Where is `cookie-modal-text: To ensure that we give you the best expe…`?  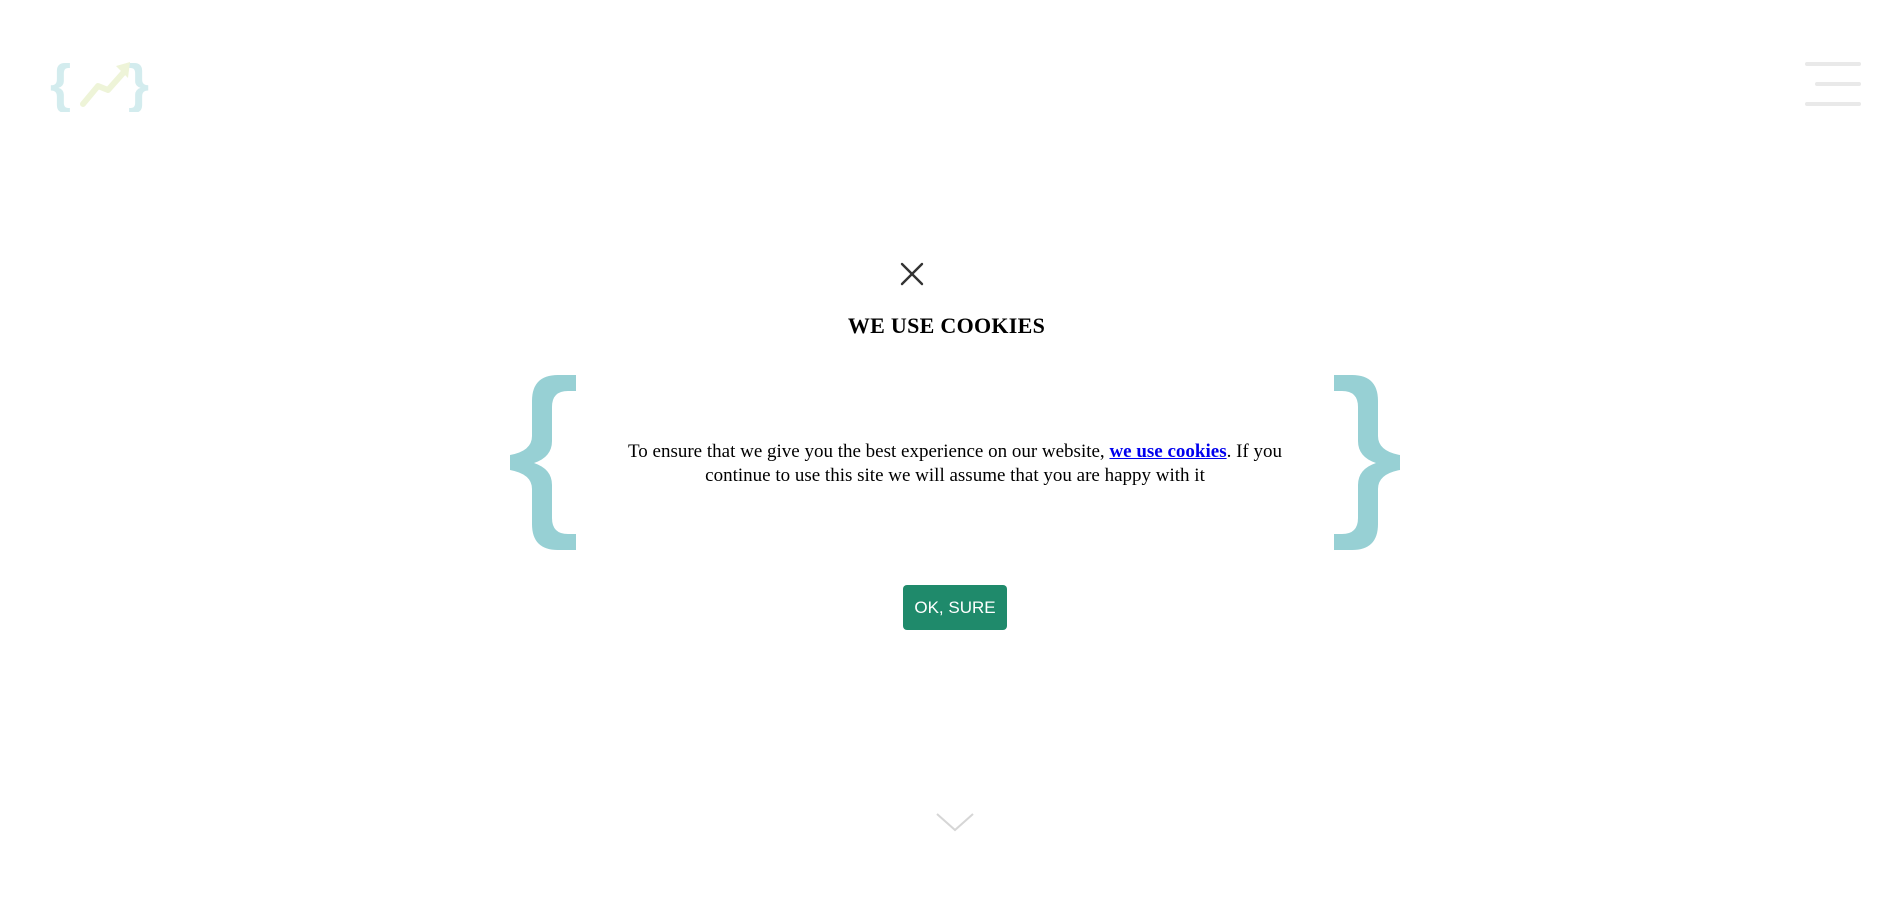 cookie-modal-text: To ensure that we give you the best expe… is located at coordinates (955, 464).